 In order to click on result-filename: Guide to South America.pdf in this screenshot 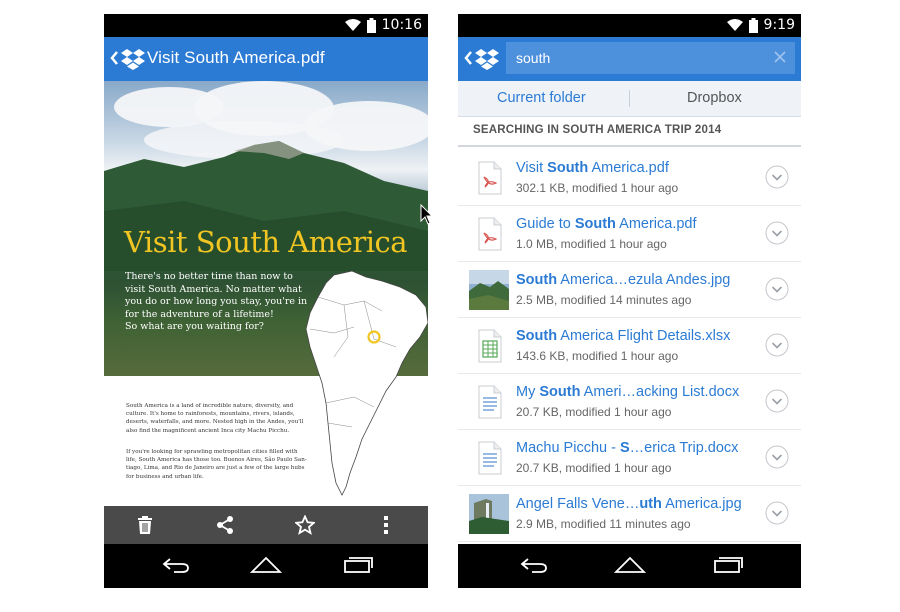, I will do `click(606, 224)`.